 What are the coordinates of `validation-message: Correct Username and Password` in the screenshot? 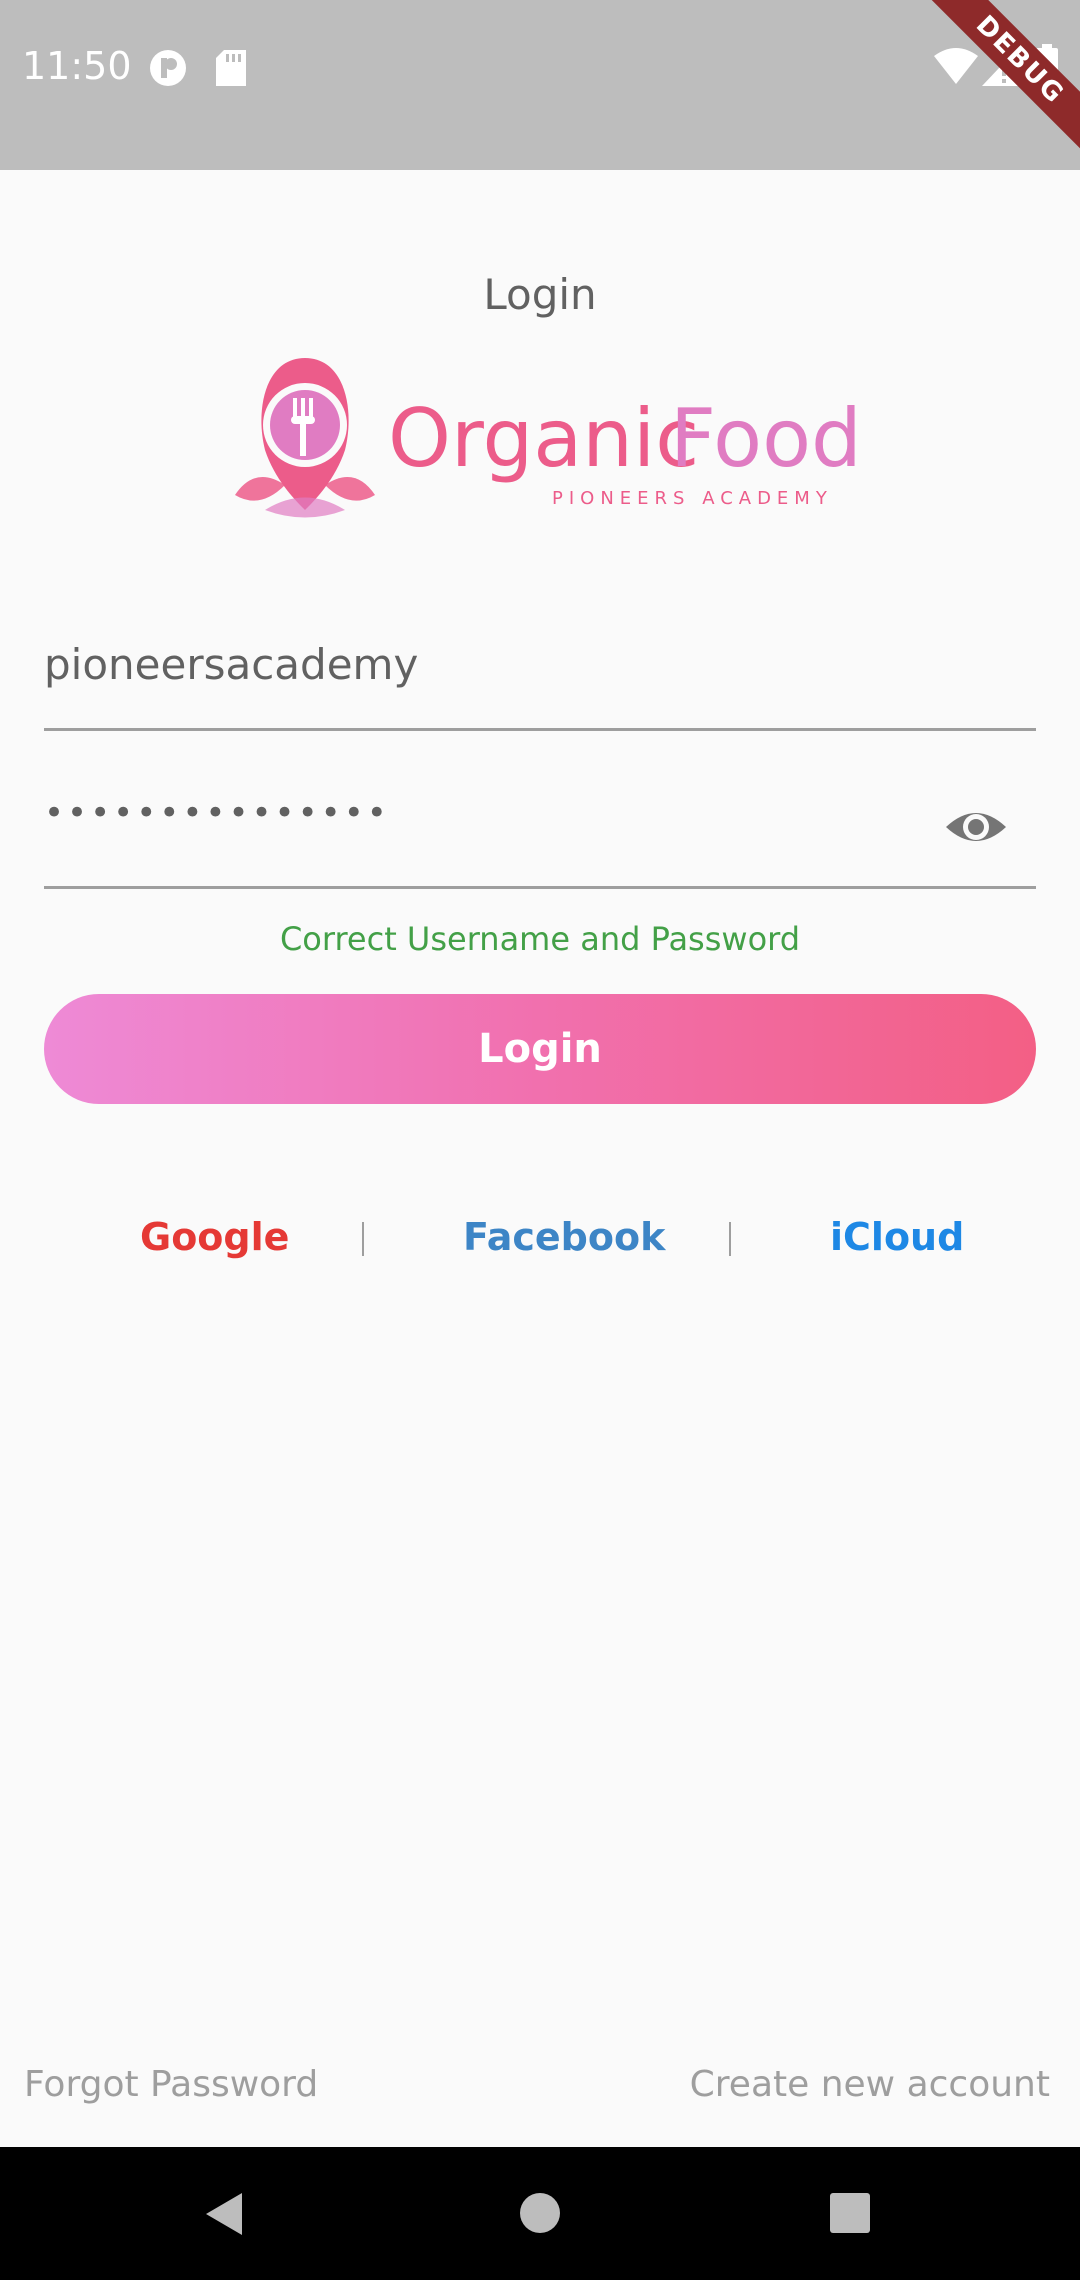 It's located at (540, 939).